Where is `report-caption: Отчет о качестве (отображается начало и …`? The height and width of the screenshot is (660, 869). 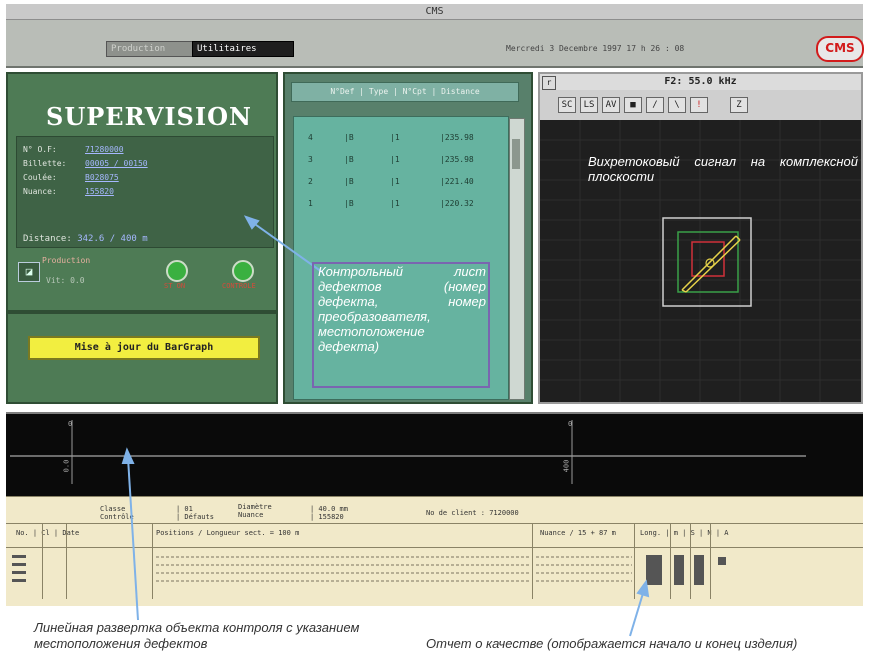 report-caption: Отчет о качестве (отображается начало и … is located at coordinates (612, 643).